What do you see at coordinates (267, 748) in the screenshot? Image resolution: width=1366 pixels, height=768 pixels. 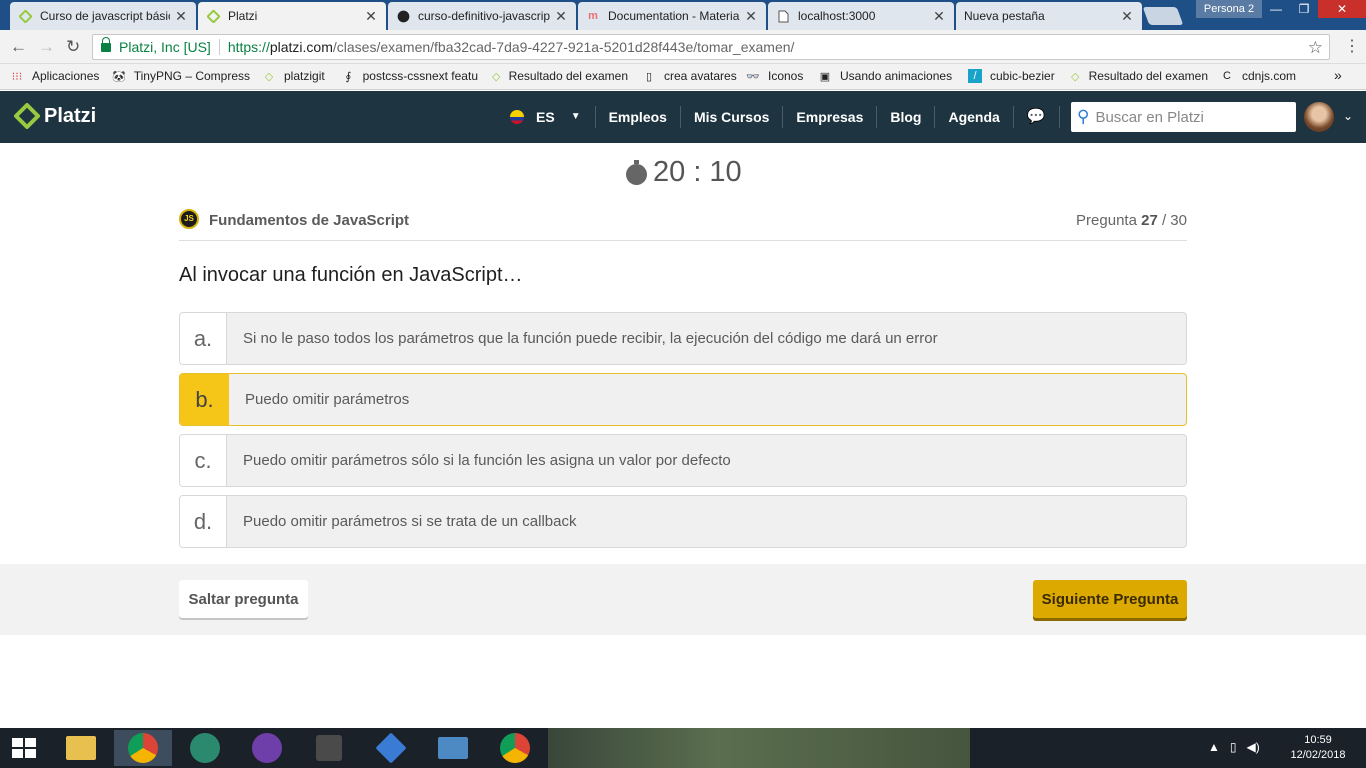 I see `github-desktop-icon` at bounding box center [267, 748].